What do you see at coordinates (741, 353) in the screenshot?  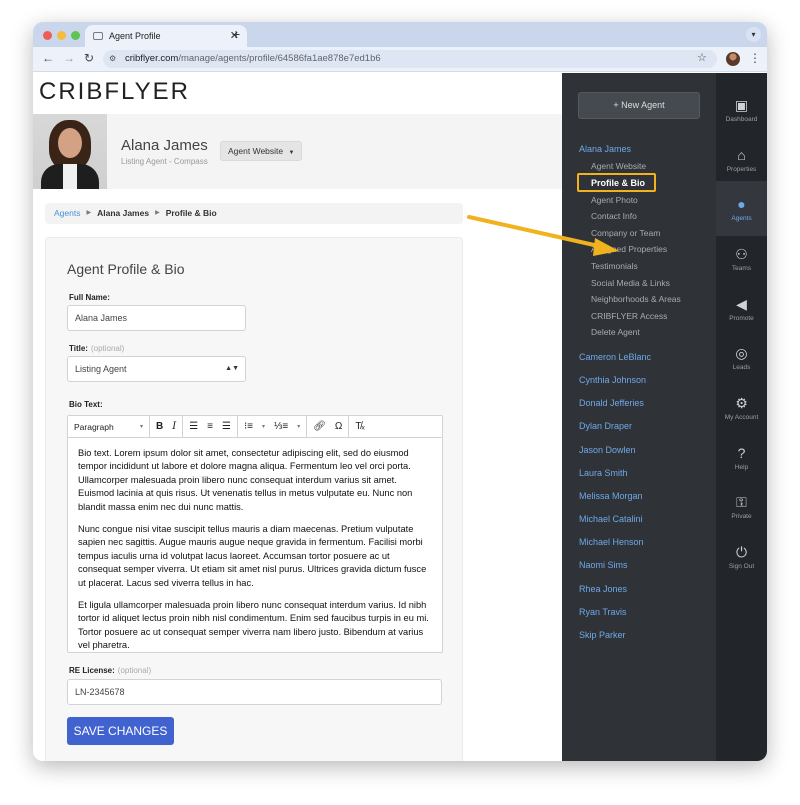 I see `target-icon: ◎` at bounding box center [741, 353].